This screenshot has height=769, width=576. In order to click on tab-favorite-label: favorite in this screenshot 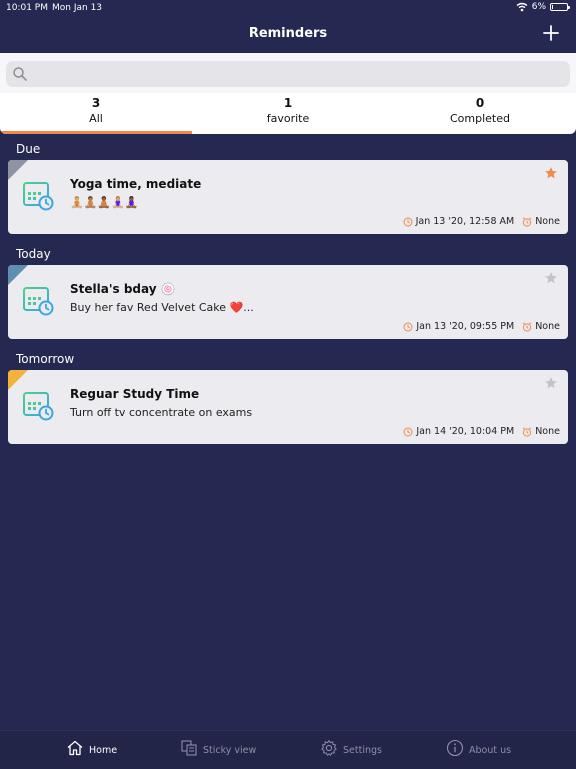, I will do `click(288, 118)`.